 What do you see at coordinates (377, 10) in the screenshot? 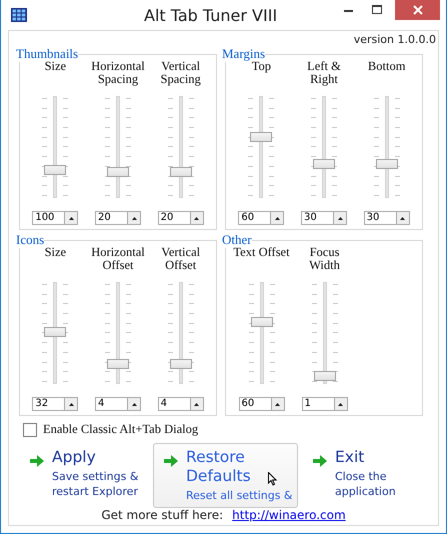
I see `maximize-icon` at bounding box center [377, 10].